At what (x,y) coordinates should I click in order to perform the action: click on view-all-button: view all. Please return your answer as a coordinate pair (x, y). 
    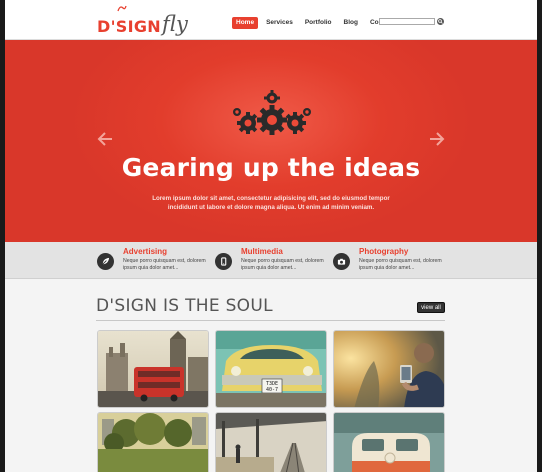
    Looking at the image, I should click on (431, 307).